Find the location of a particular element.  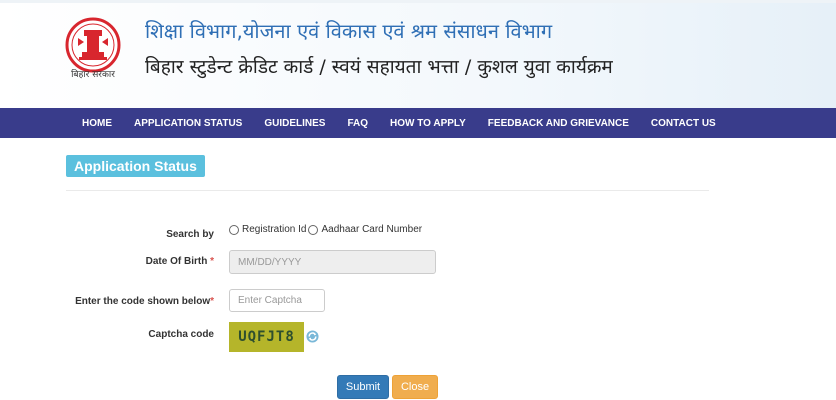

divider is located at coordinates (387, 190).